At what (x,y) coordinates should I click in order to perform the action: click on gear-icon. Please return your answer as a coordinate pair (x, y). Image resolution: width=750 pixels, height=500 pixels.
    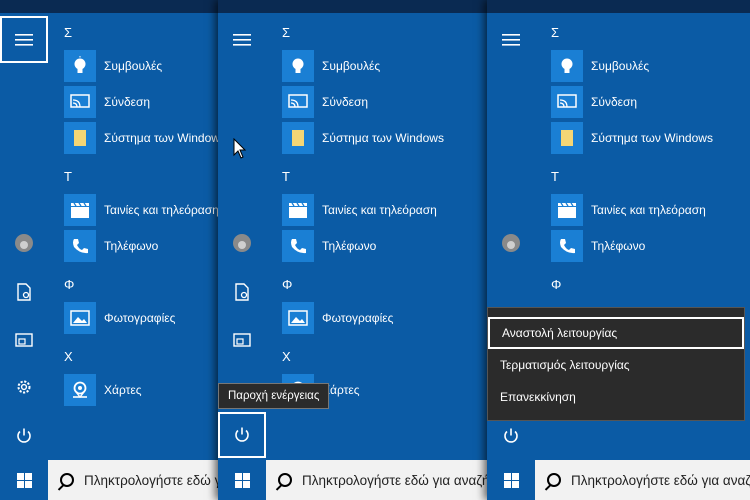
    Looking at the image, I should click on (24, 387).